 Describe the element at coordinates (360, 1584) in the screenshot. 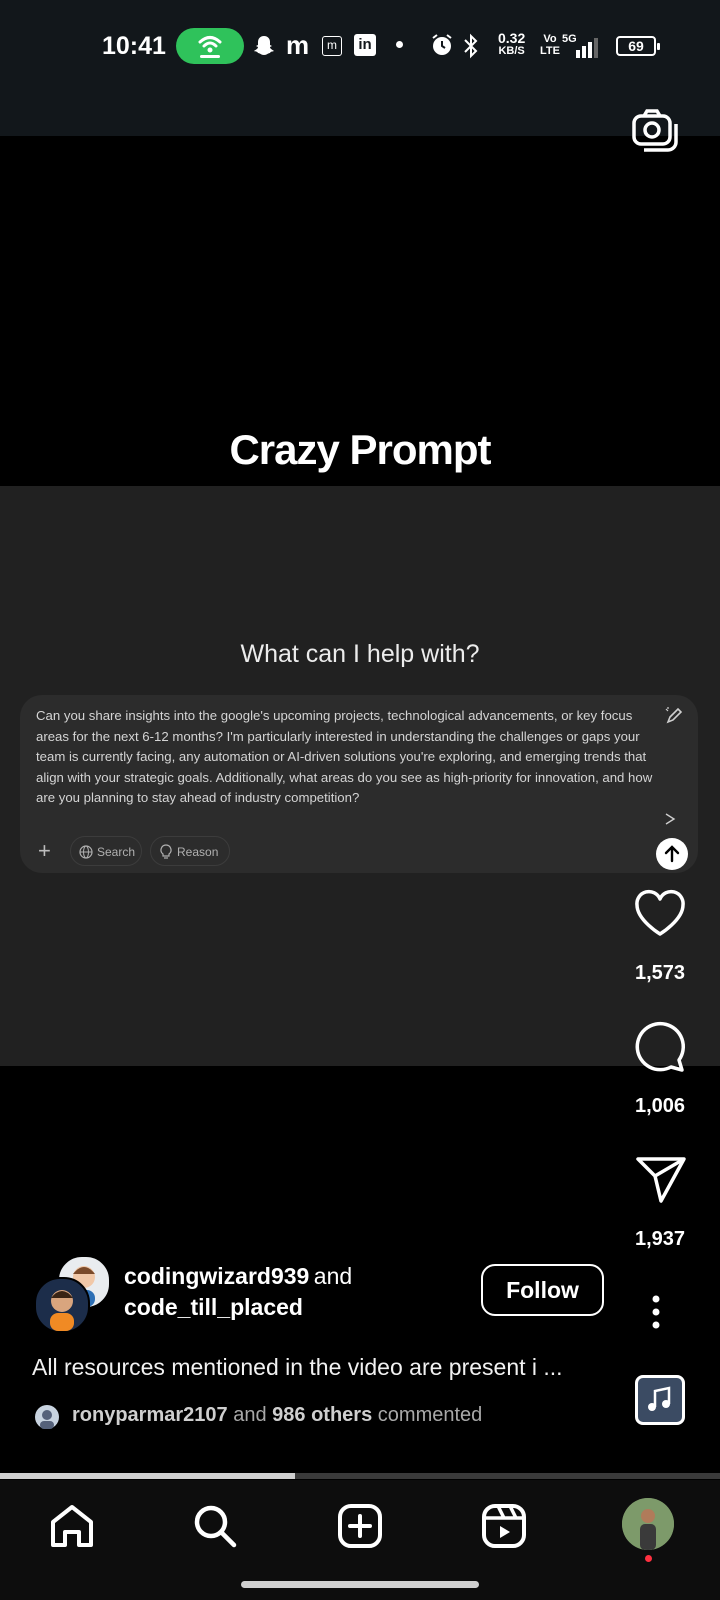

I see `home-indicator` at that location.